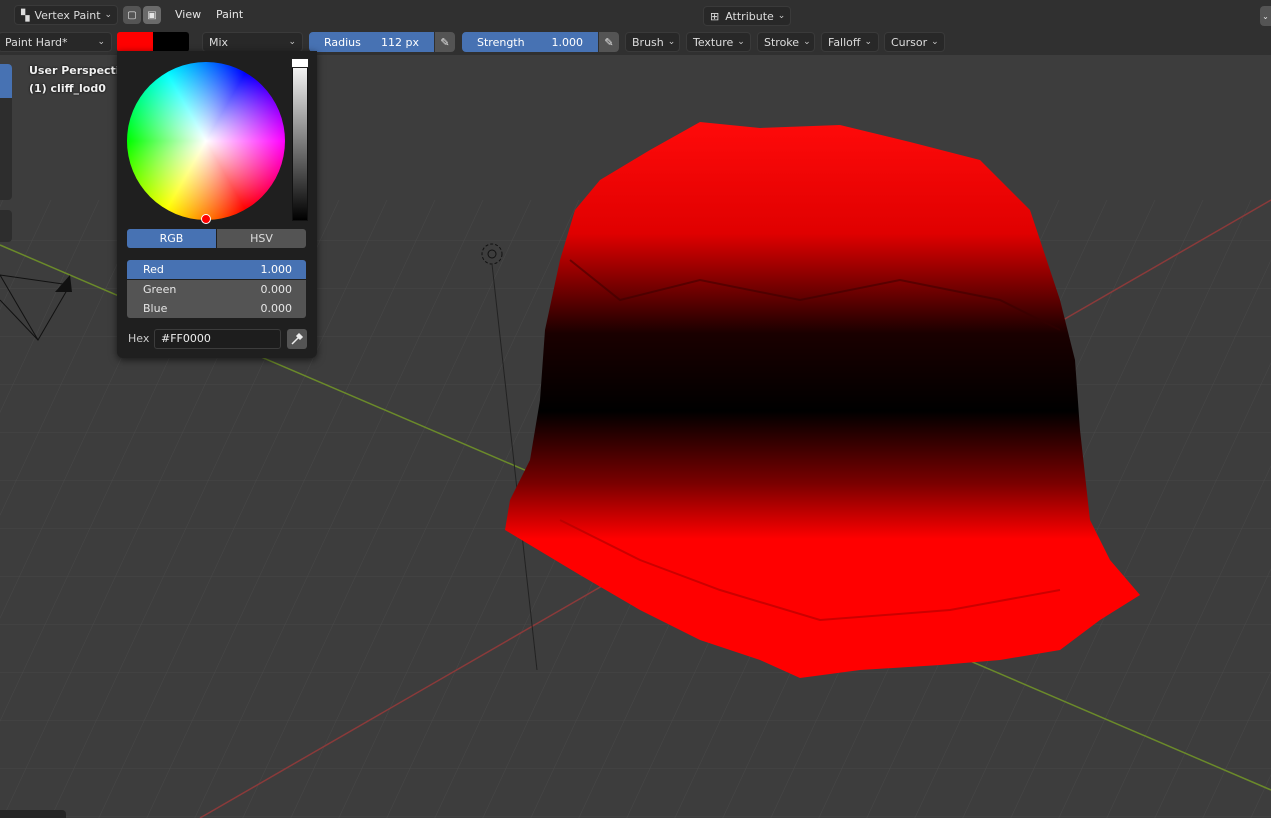 This screenshot has width=1271, height=818. I want to click on red-label: Red, so click(153, 269).